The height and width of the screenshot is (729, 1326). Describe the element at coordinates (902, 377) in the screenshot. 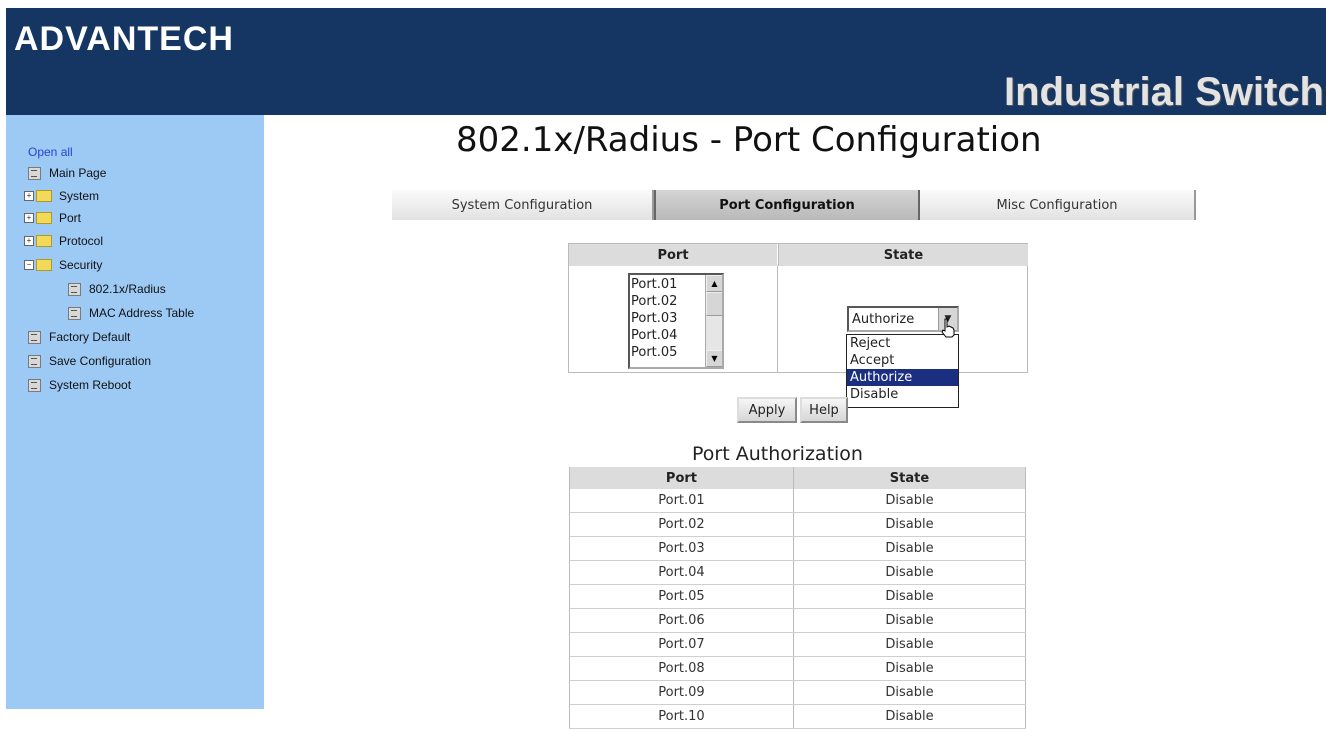

I see `dropdown-option-authorize: Authorize` at that location.